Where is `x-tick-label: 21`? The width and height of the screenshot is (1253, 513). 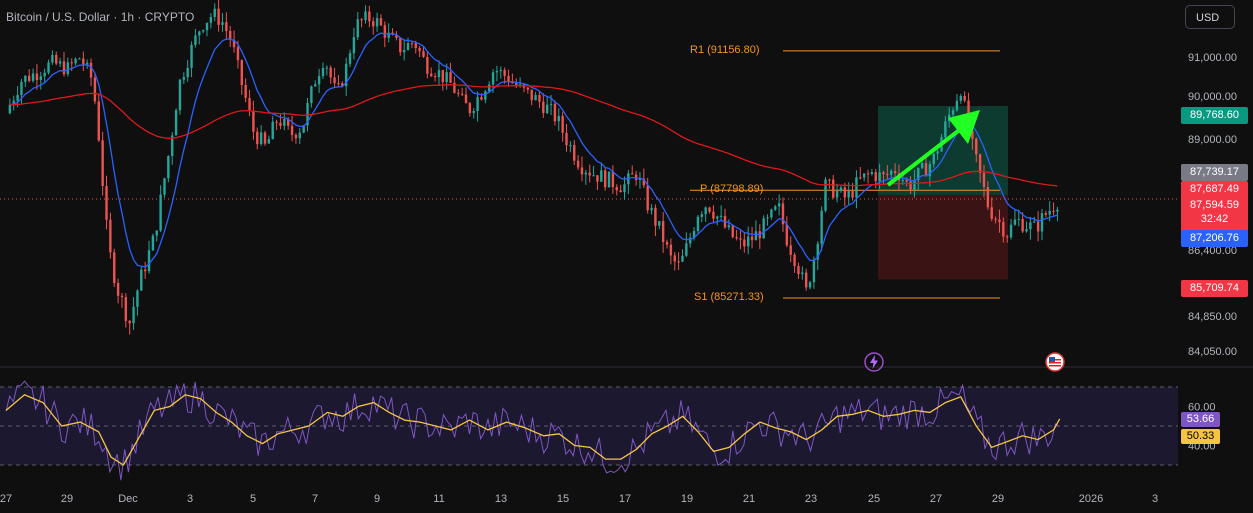
x-tick-label: 21 is located at coordinates (749, 499).